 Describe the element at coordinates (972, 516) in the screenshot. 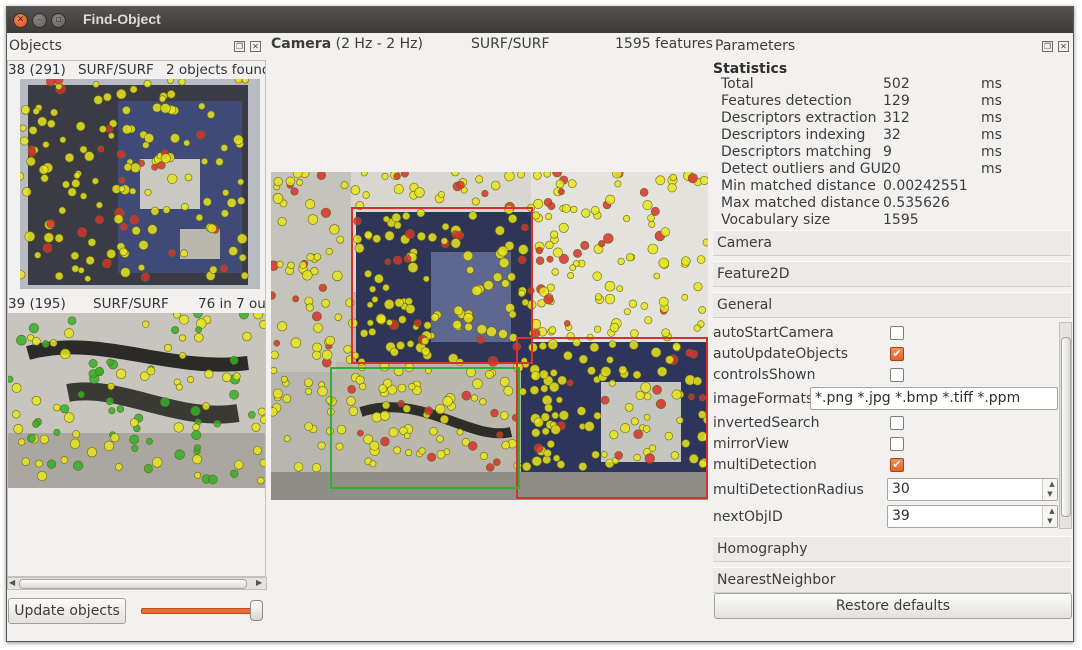

I see `next-obj-id-spinbox: 39 ▲ ▼` at that location.